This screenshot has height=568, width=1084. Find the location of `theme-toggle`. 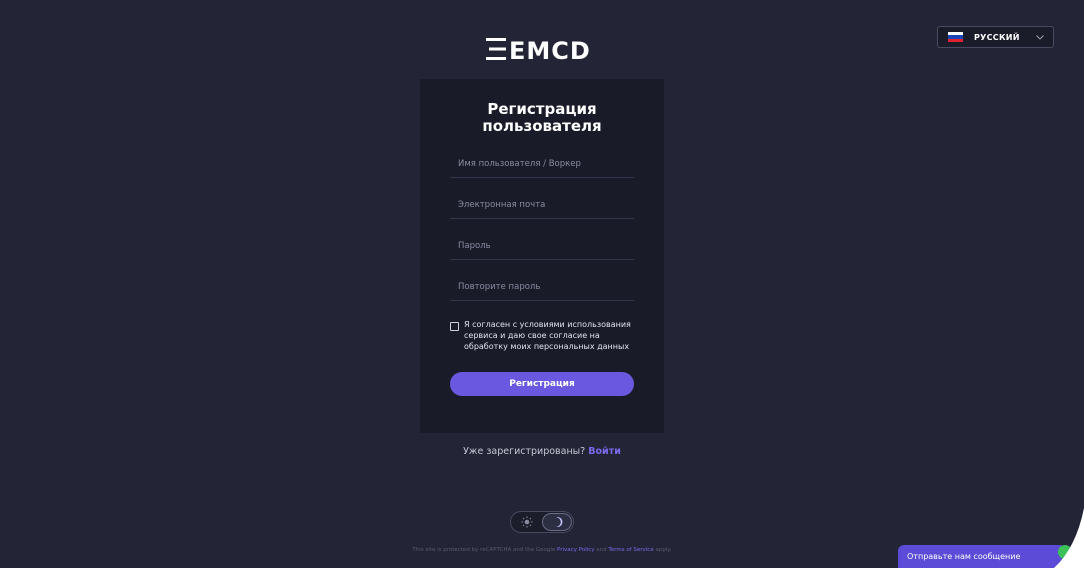

theme-toggle is located at coordinates (542, 522).